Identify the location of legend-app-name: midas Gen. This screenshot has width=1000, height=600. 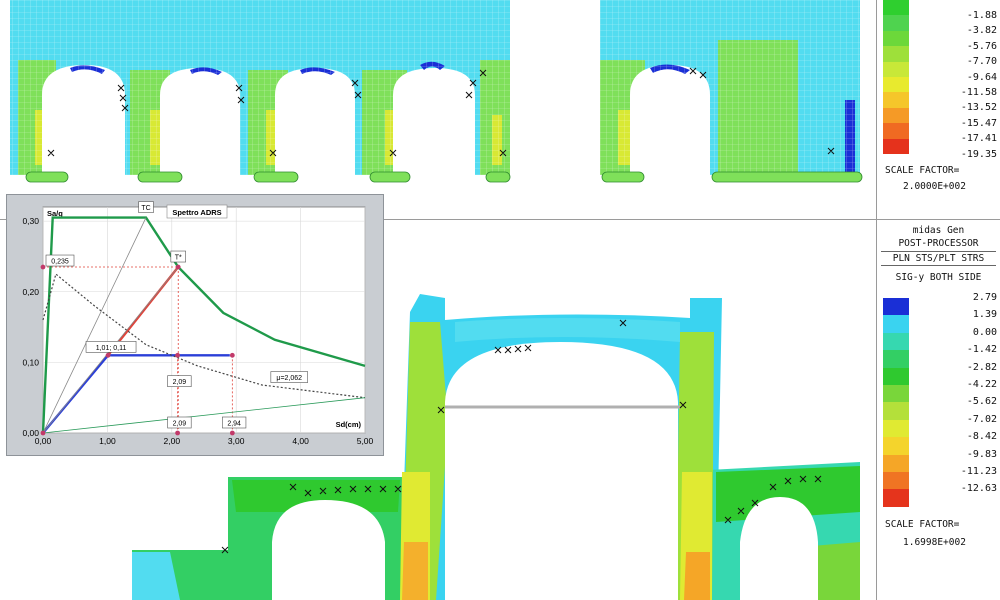
(938, 230).